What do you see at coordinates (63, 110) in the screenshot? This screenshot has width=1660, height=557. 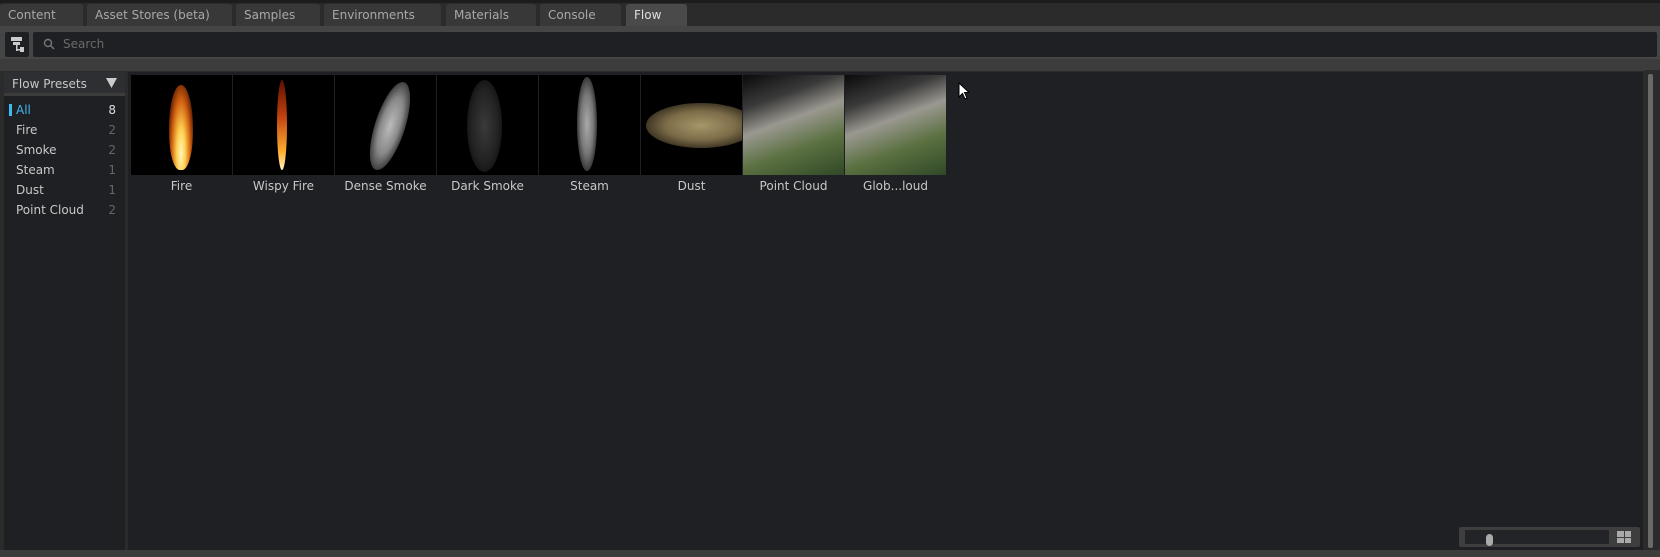 I see `sidebar-item-all: All 8` at bounding box center [63, 110].